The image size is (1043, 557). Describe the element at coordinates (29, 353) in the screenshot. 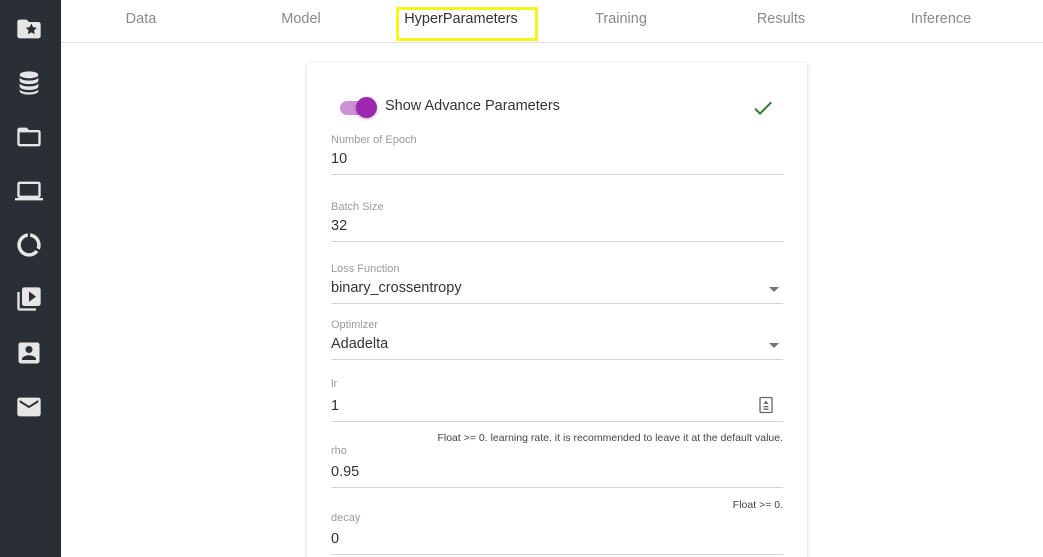

I see `contact-card-icon` at that location.